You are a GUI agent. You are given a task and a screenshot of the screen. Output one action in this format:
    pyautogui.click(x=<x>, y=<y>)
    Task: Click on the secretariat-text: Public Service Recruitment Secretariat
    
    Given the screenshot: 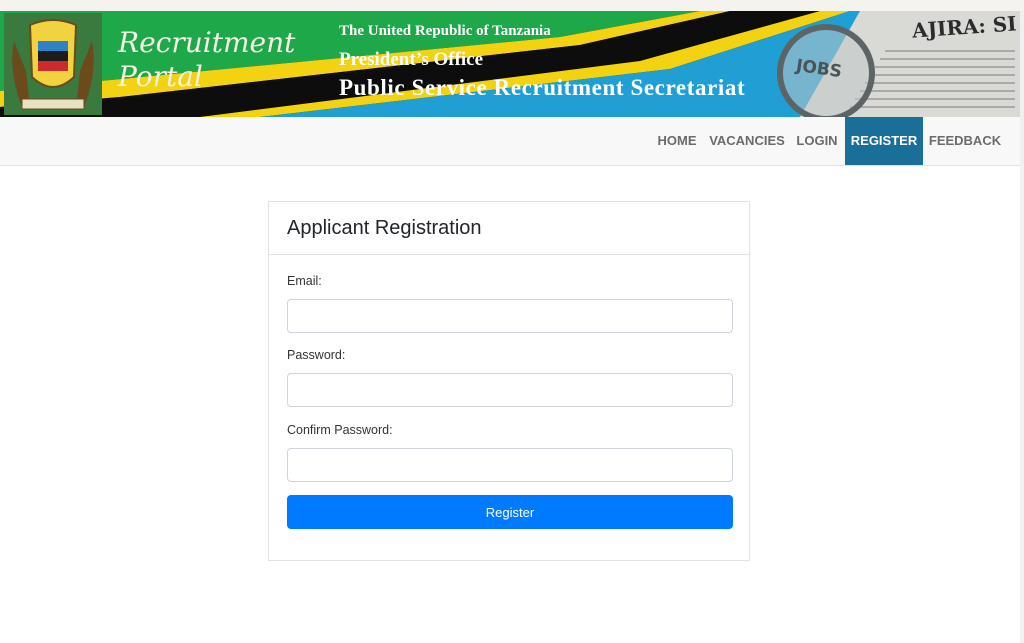 What is the action you would take?
    pyautogui.click(x=542, y=87)
    